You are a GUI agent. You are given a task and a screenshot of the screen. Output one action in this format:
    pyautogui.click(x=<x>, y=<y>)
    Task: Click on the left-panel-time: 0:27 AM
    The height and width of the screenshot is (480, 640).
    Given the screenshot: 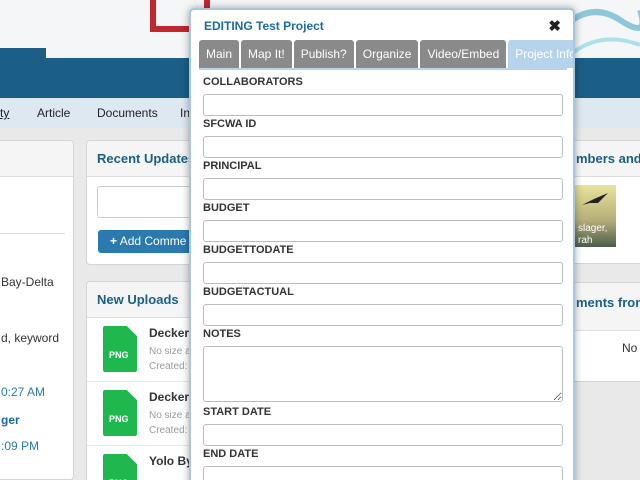 What is the action you would take?
    pyautogui.click(x=23, y=392)
    